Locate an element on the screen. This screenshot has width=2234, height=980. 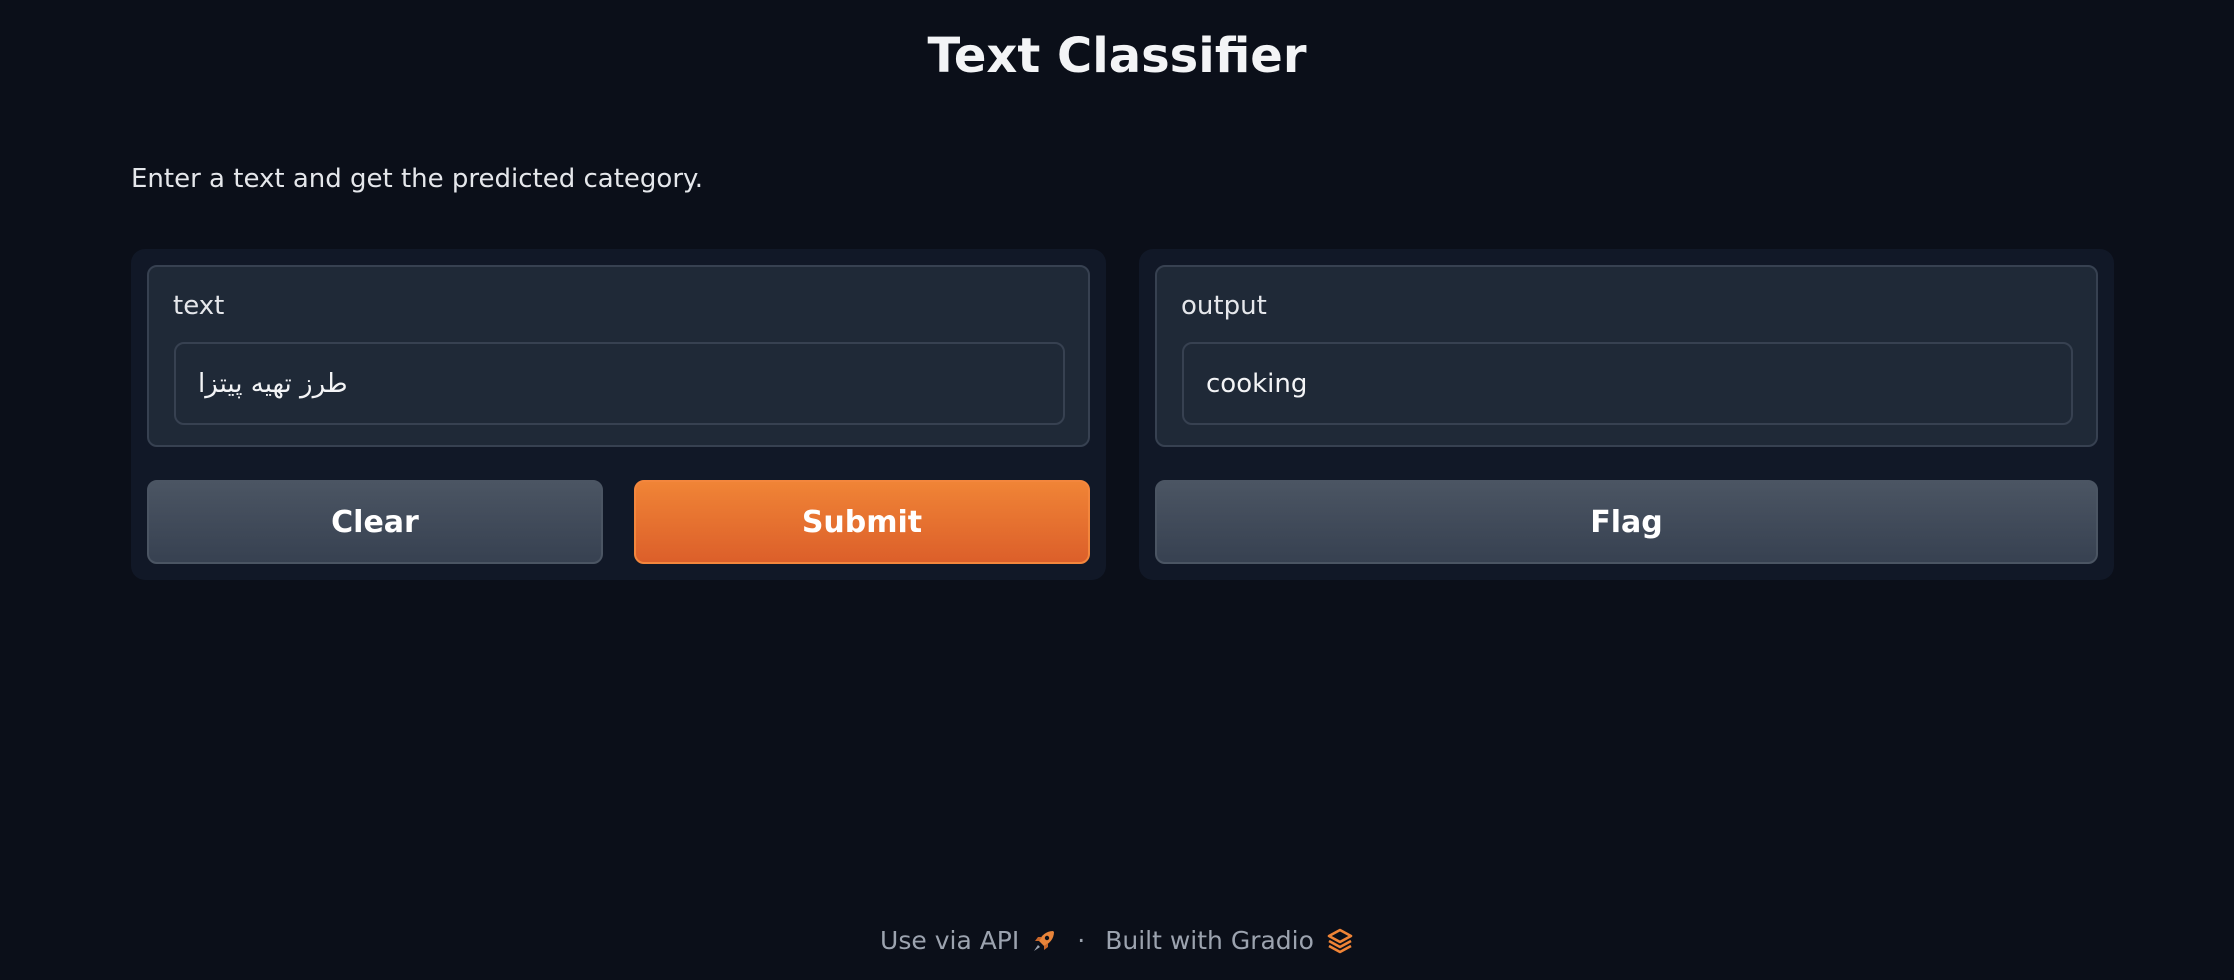
flag-button: Flag is located at coordinates (1626, 522).